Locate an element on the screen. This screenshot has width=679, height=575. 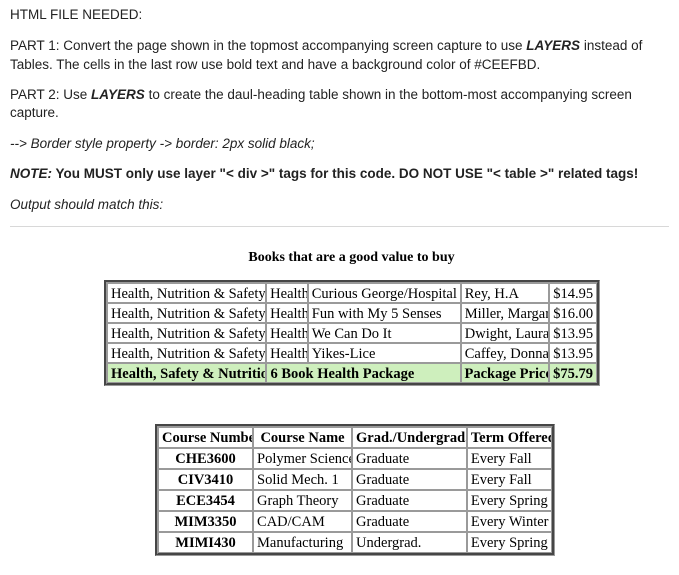
courses-cell-number: MIM3350 is located at coordinates (206, 521).